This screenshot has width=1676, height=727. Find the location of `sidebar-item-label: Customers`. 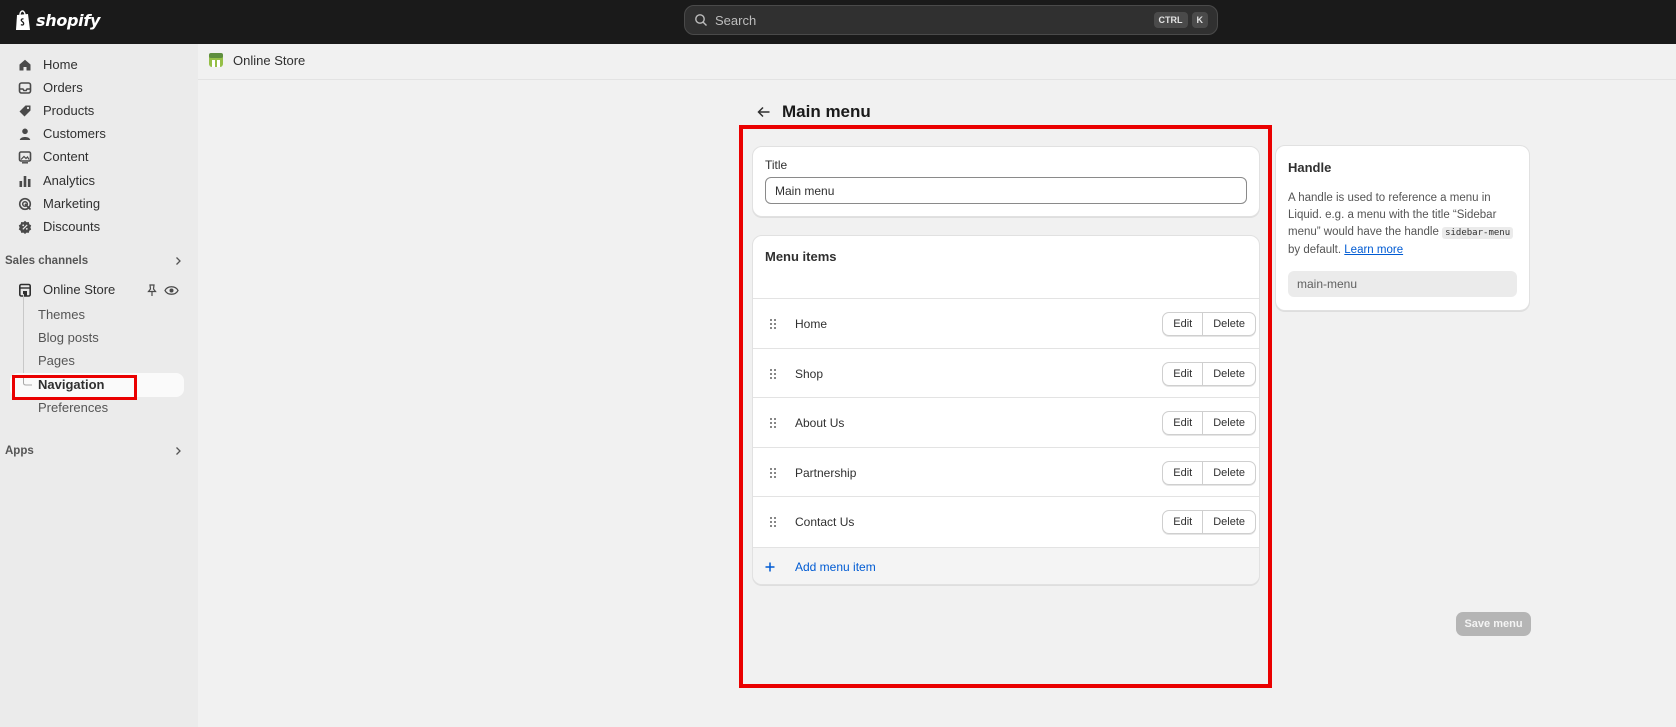

sidebar-item-label: Customers is located at coordinates (74, 133).